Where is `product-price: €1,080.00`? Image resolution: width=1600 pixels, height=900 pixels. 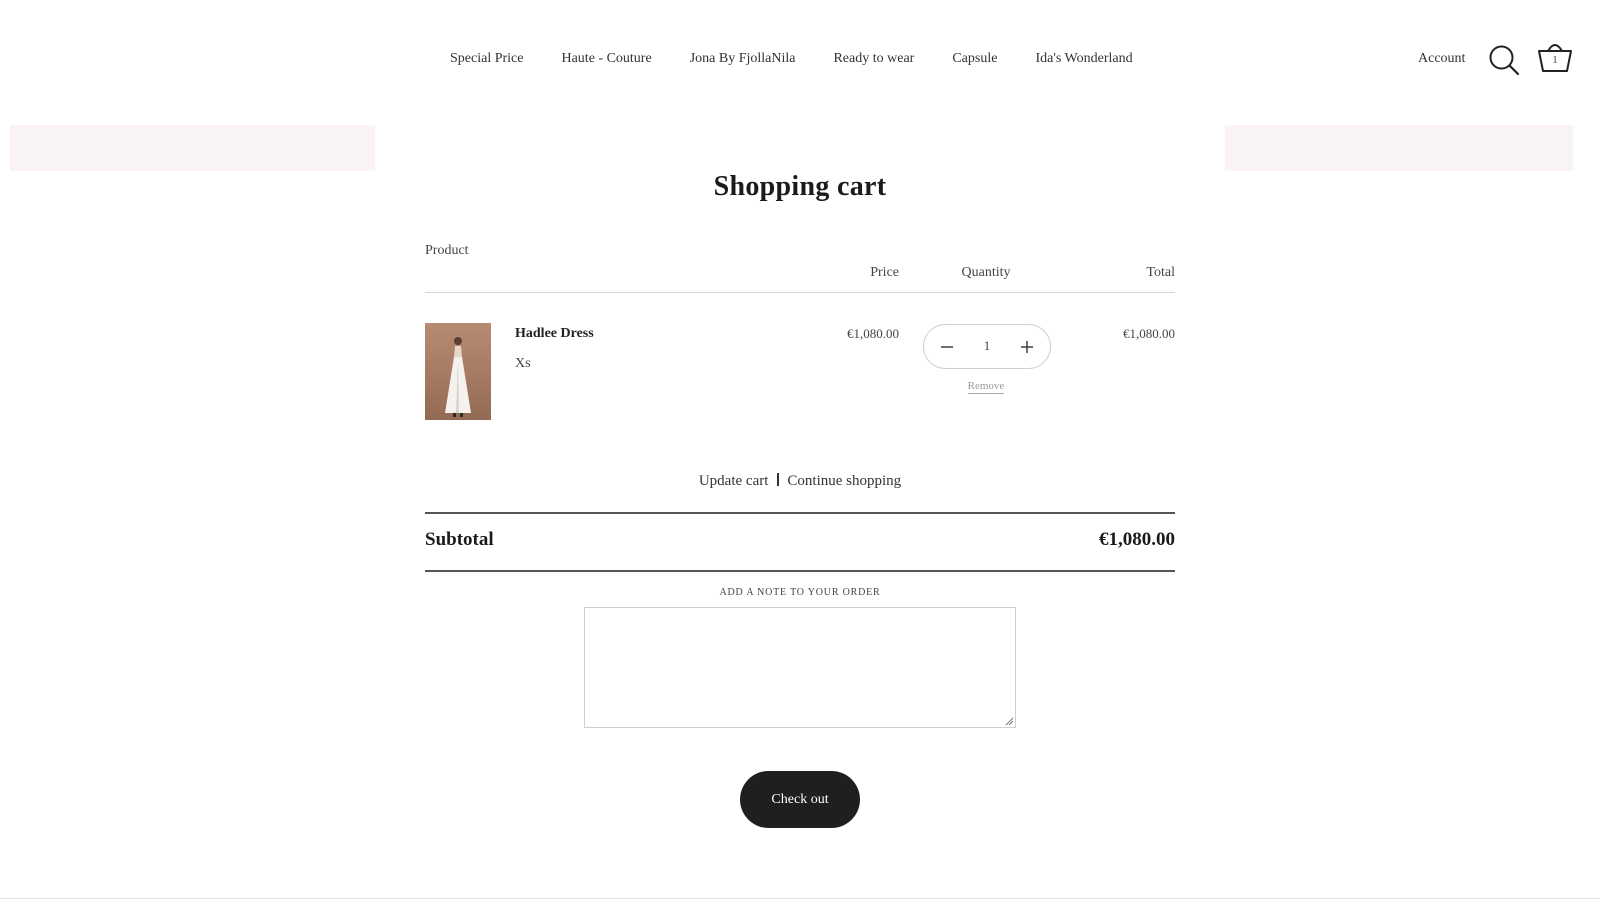
product-price: €1,080.00 is located at coordinates (873, 333).